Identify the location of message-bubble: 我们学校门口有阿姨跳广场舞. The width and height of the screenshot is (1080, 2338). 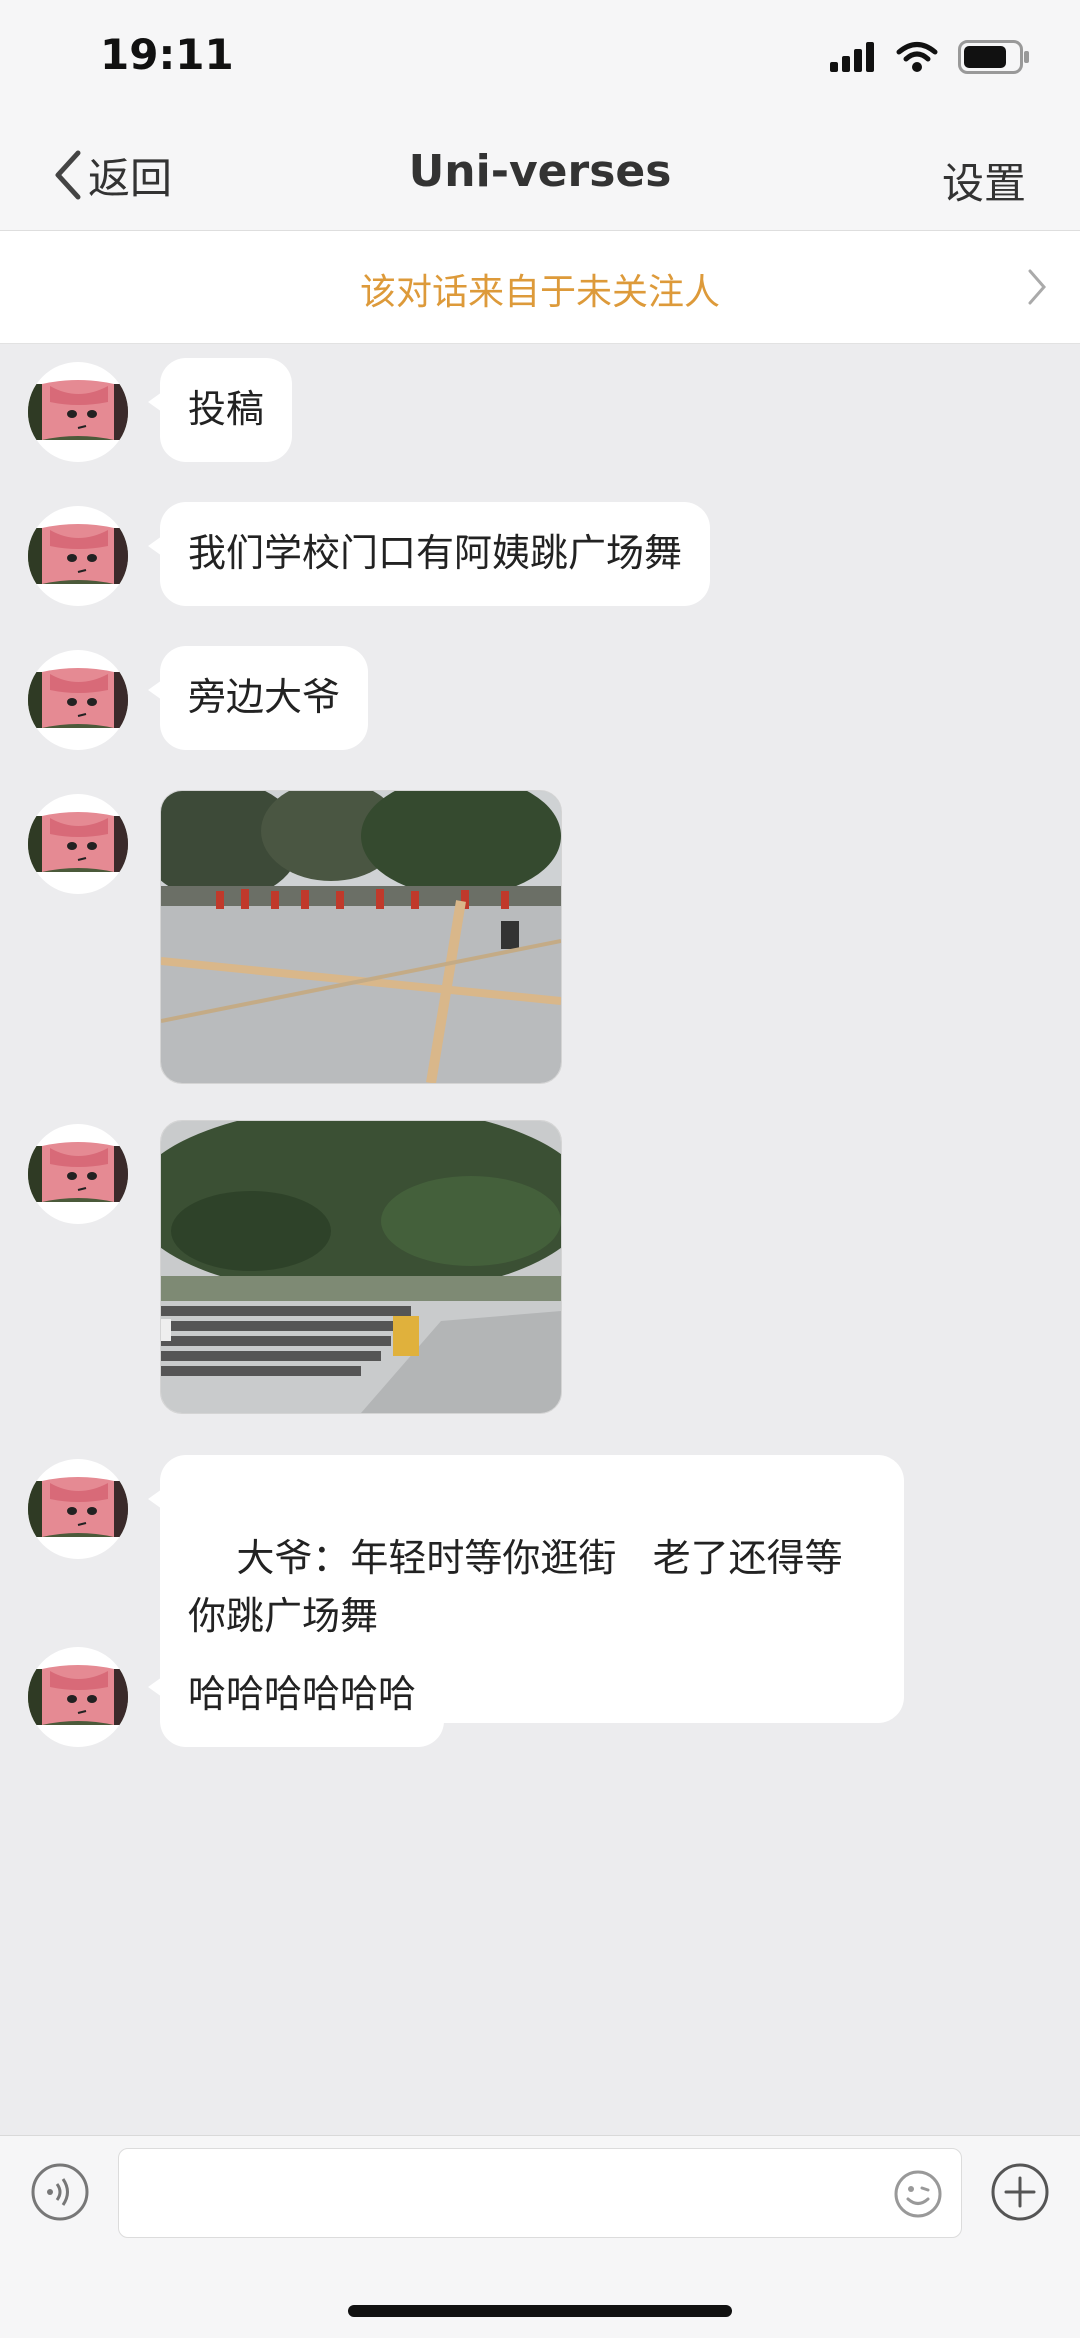
(429, 554).